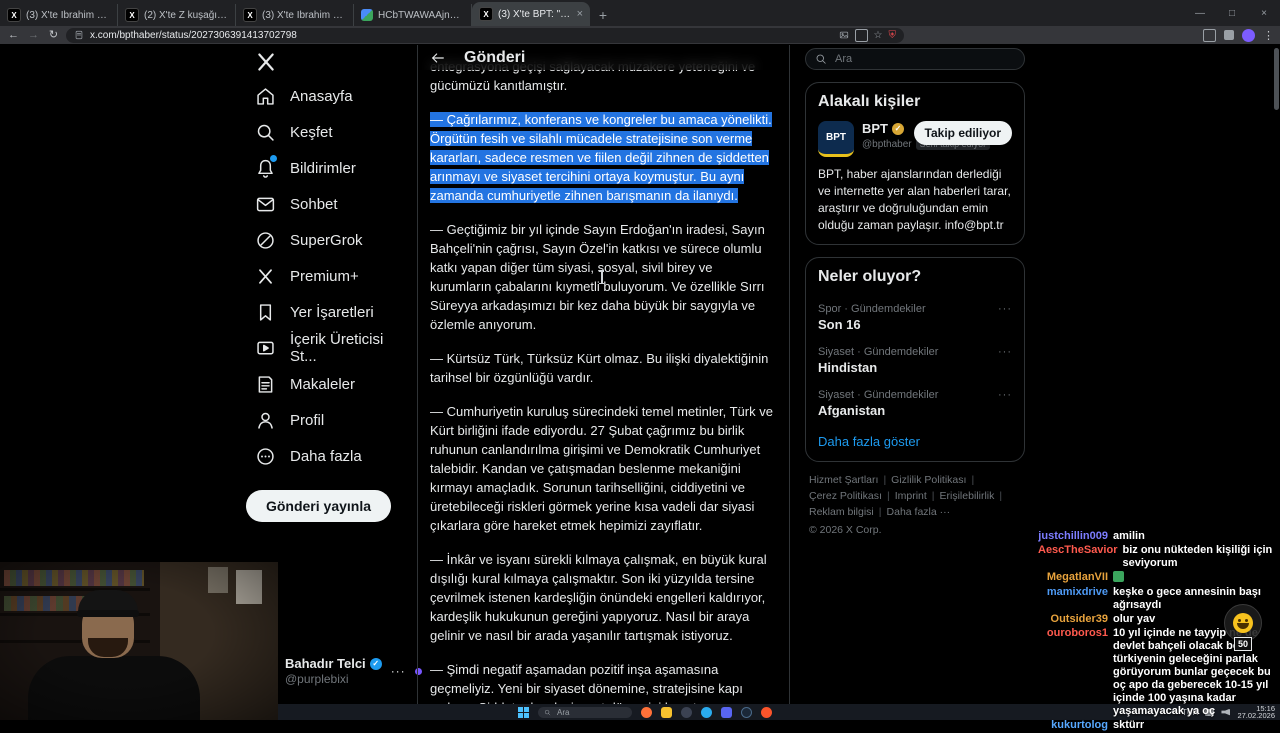 The height and width of the screenshot is (733, 1280). What do you see at coordinates (852, 496) in the screenshot?
I see `footer-link: Çerez Politikası` at bounding box center [852, 496].